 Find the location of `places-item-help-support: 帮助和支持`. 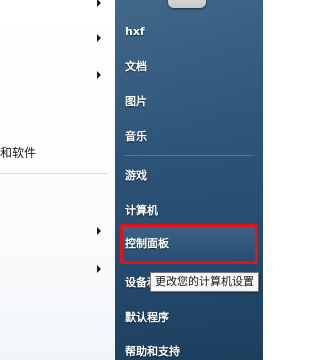

places-item-help-support: 帮助和支持 is located at coordinates (152, 350).